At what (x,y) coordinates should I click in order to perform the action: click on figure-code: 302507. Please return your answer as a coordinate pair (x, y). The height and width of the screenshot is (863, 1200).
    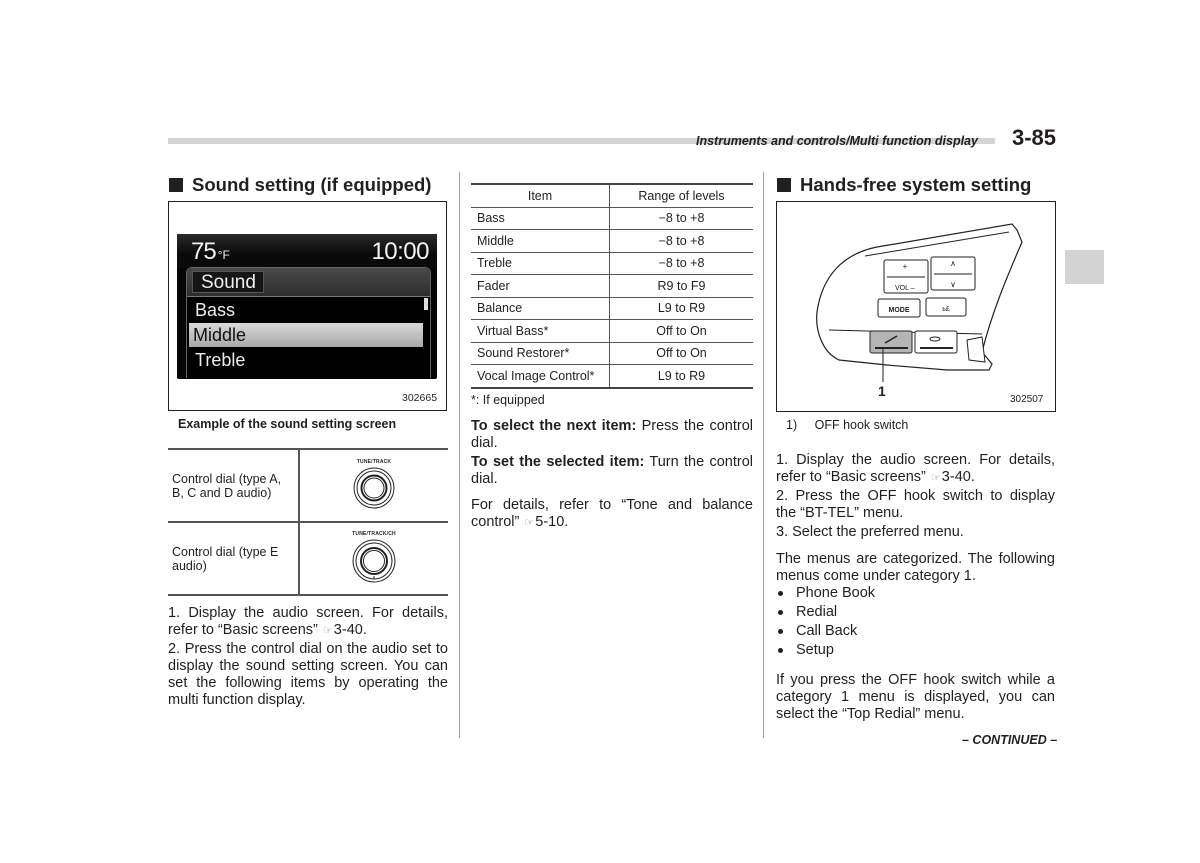
    Looking at the image, I should click on (1027, 399).